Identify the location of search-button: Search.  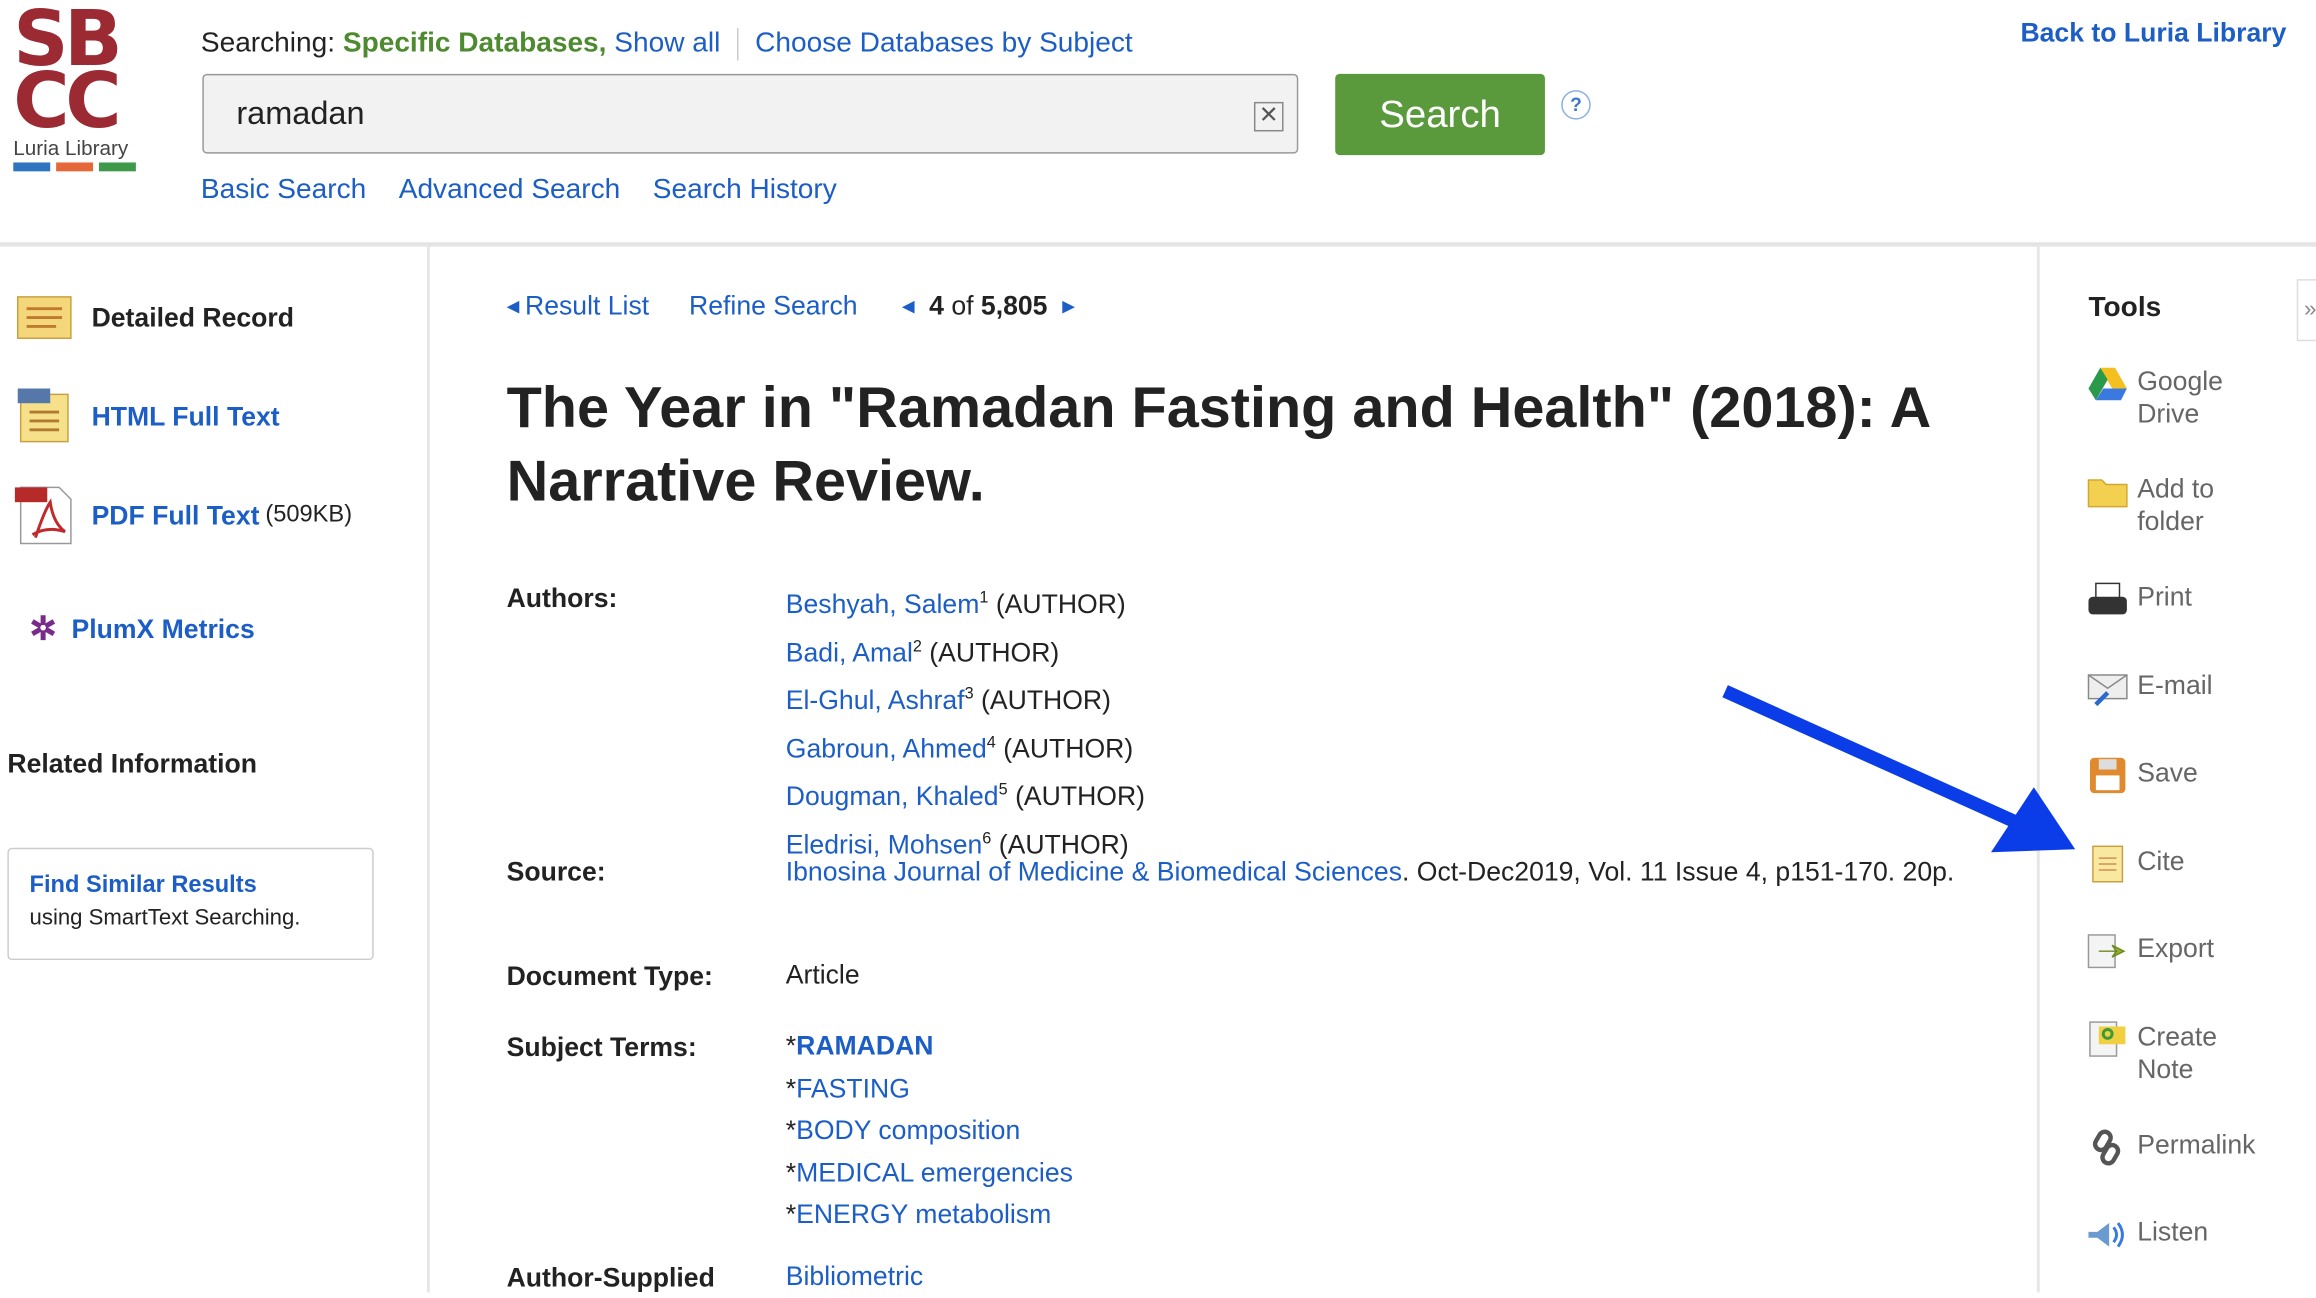
(1440, 114).